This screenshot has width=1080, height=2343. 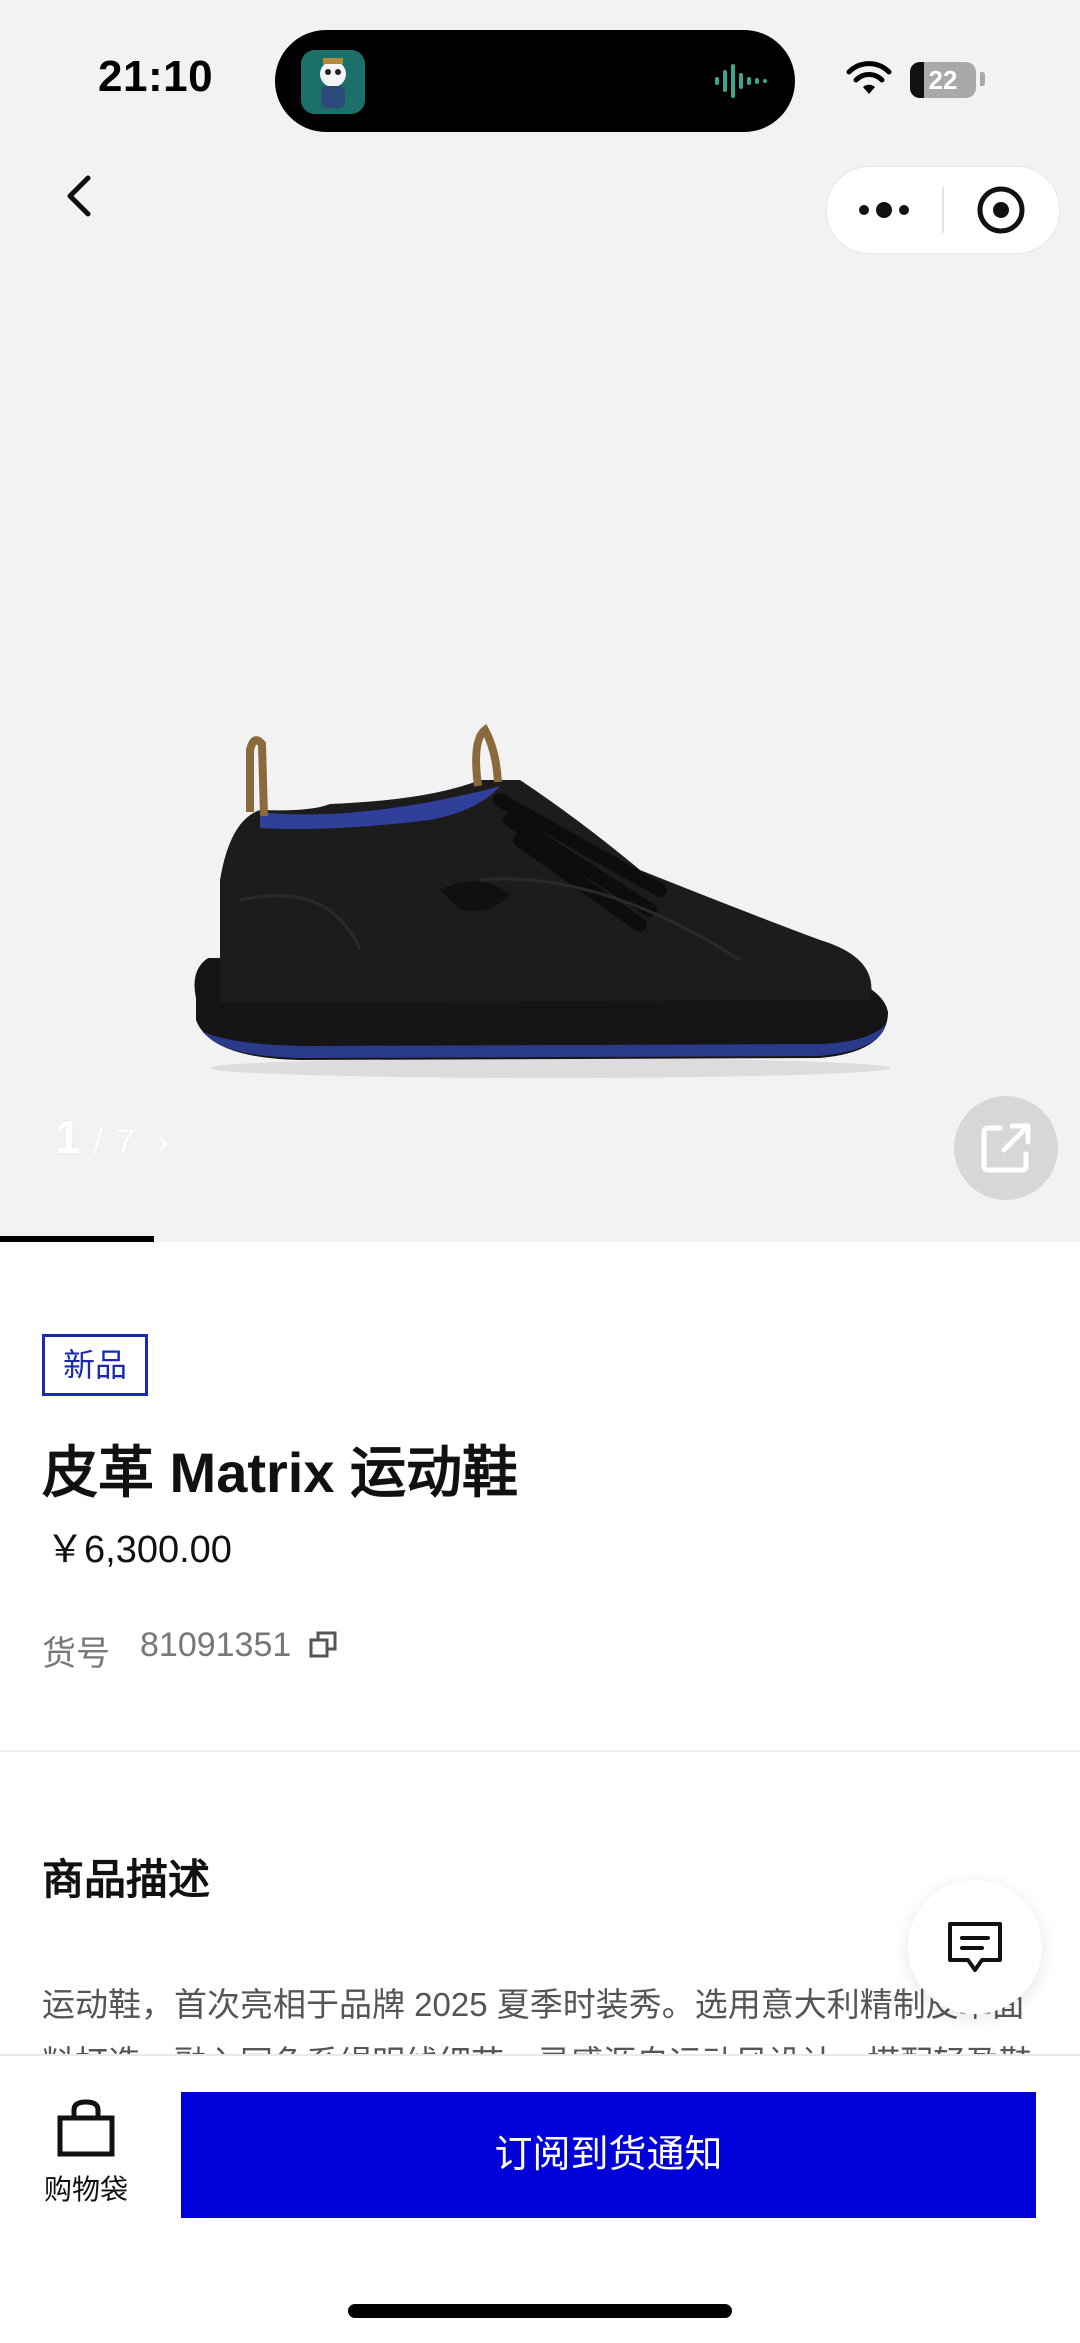 I want to click on more-options-button, so click(x=884, y=210).